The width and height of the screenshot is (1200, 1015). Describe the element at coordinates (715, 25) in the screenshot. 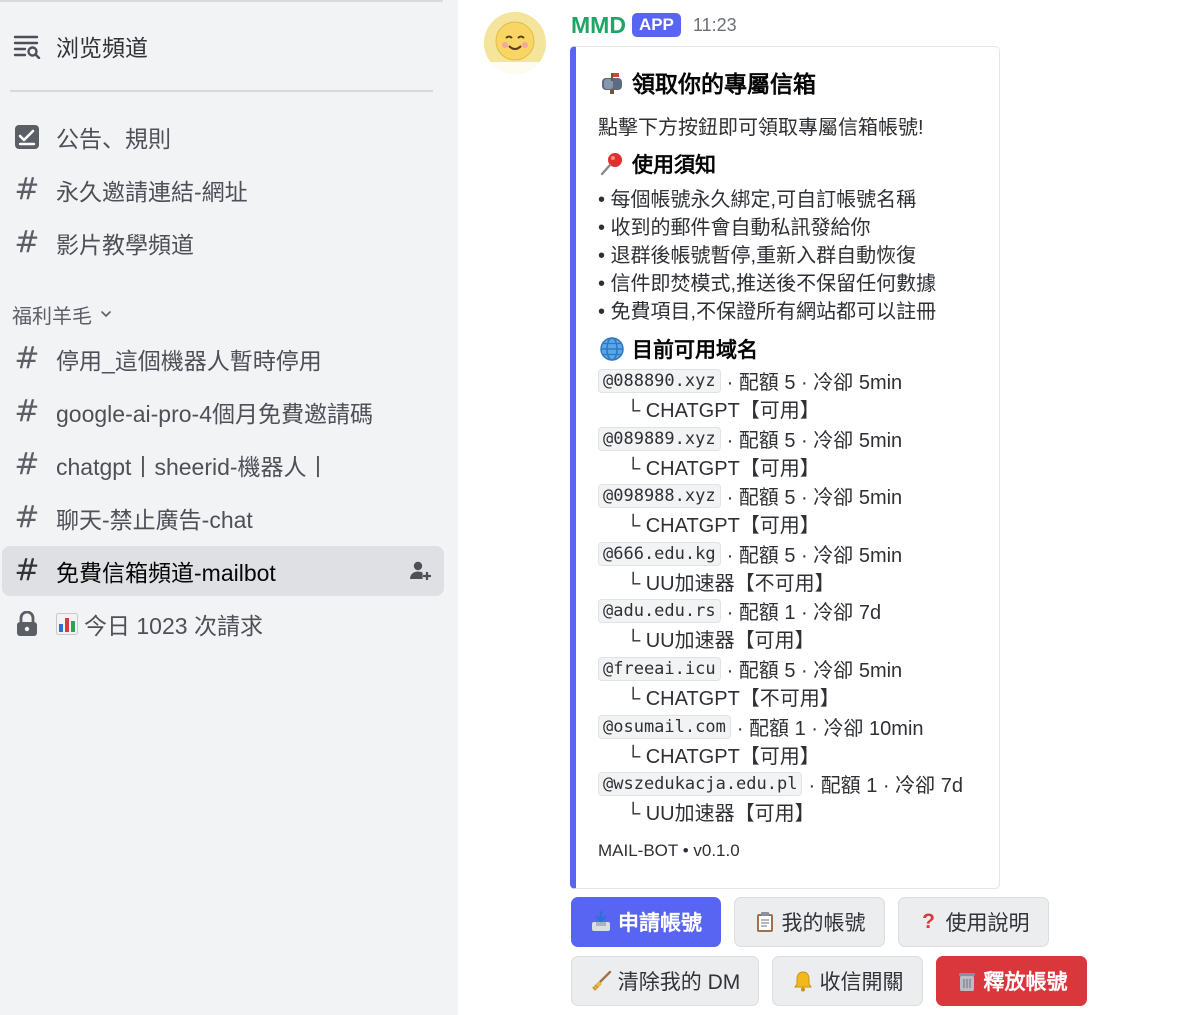

I see `message-timestamp: 11:23` at that location.